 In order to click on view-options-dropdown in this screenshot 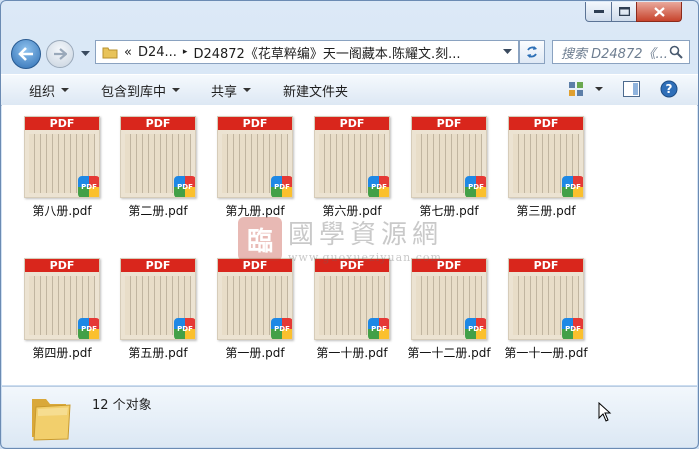, I will do `click(599, 89)`.